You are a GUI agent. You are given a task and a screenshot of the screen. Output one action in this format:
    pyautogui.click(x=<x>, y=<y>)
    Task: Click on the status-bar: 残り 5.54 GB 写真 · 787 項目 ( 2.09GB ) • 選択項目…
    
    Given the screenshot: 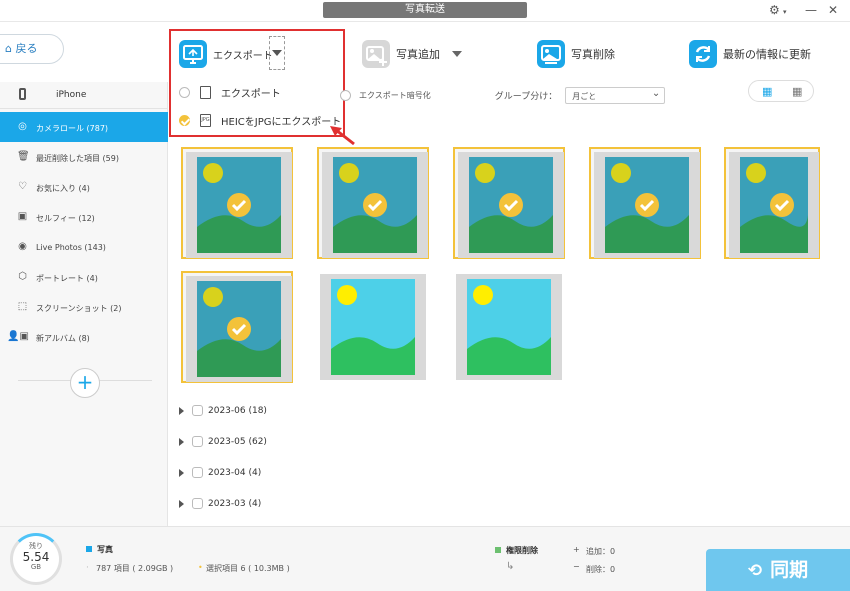 What is the action you would take?
    pyautogui.click(x=425, y=558)
    